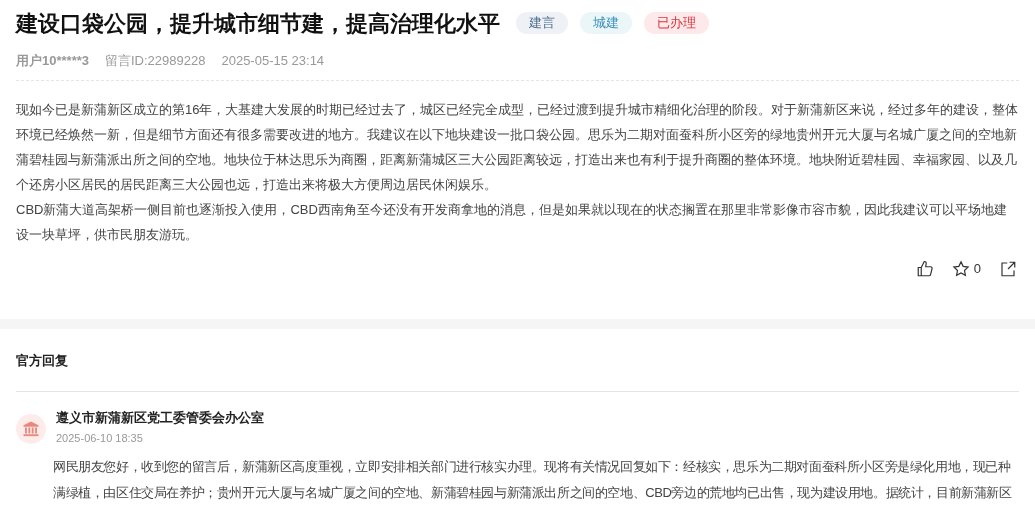 This screenshot has height=507, width=1035. Describe the element at coordinates (100, 438) in the screenshot. I see `reply-time: 2025-06-10 18:35` at that location.